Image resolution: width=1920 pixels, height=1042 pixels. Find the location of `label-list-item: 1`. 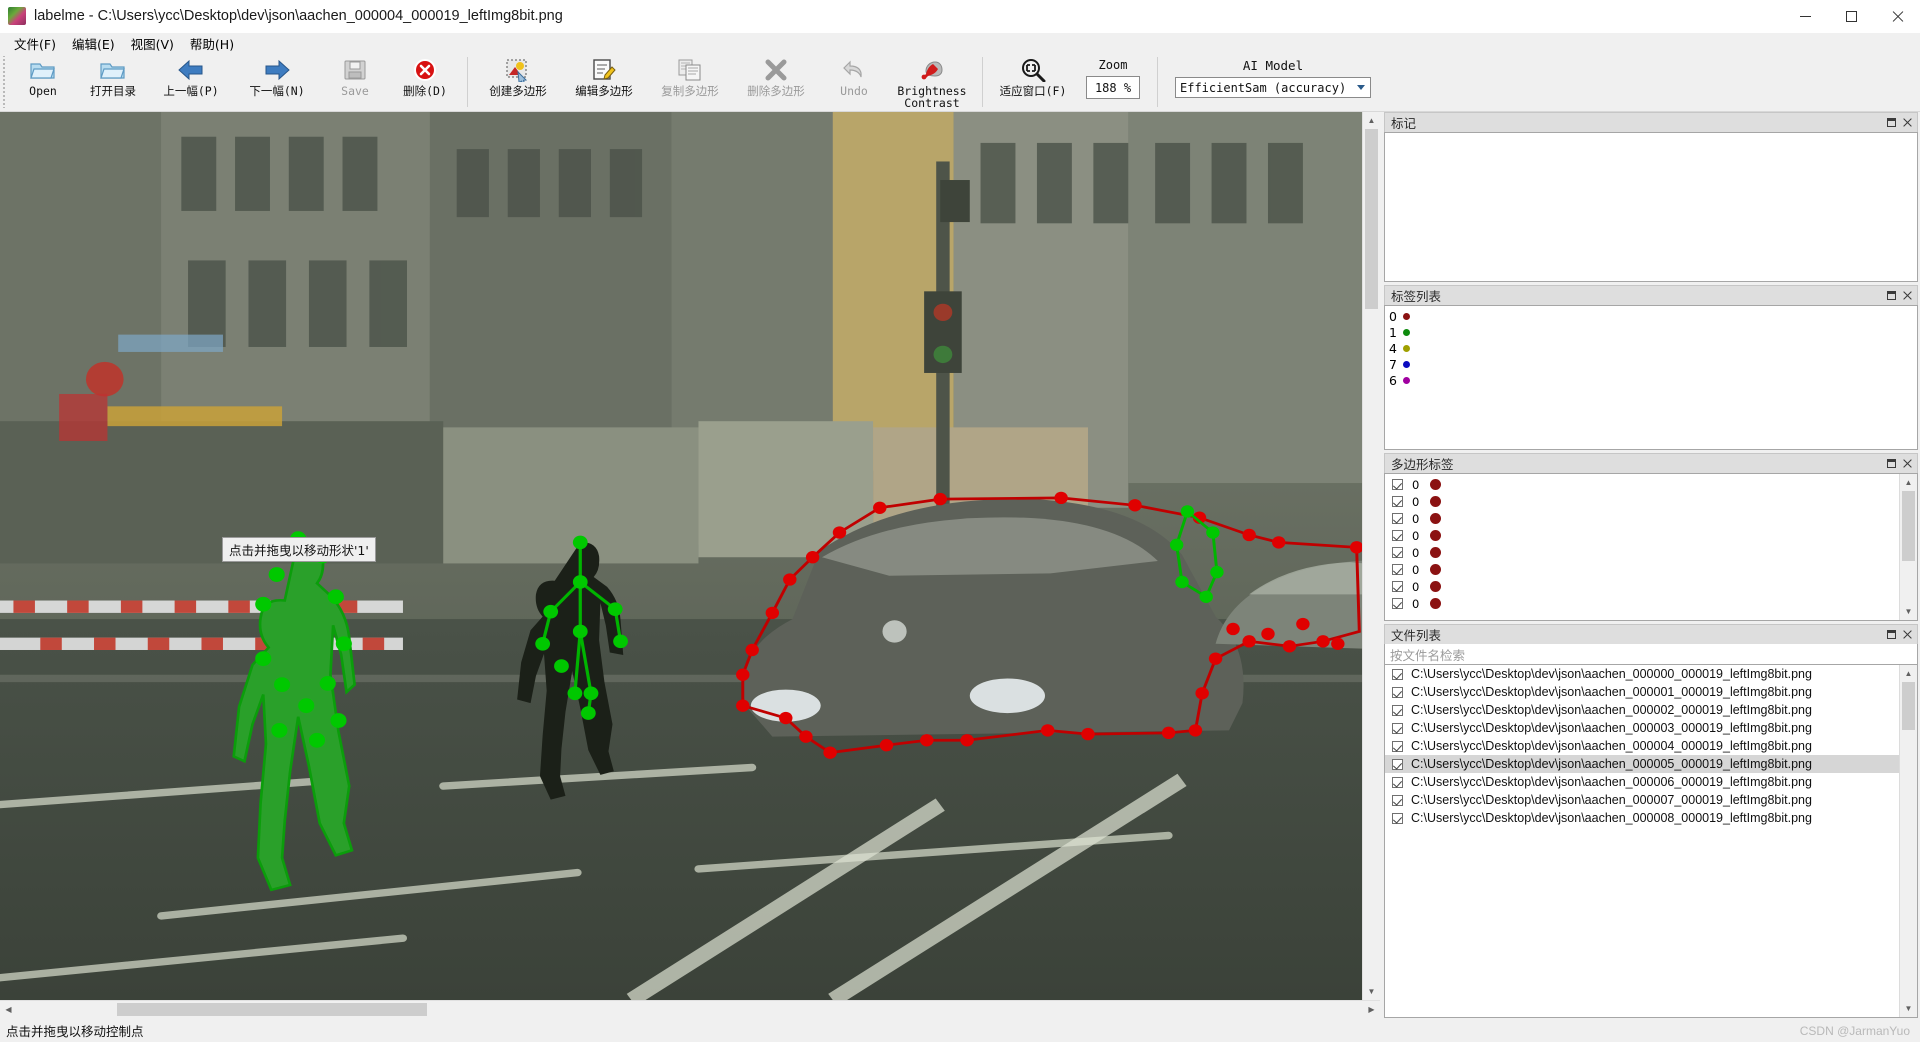

label-list-item: 1 is located at coordinates (1651, 332).